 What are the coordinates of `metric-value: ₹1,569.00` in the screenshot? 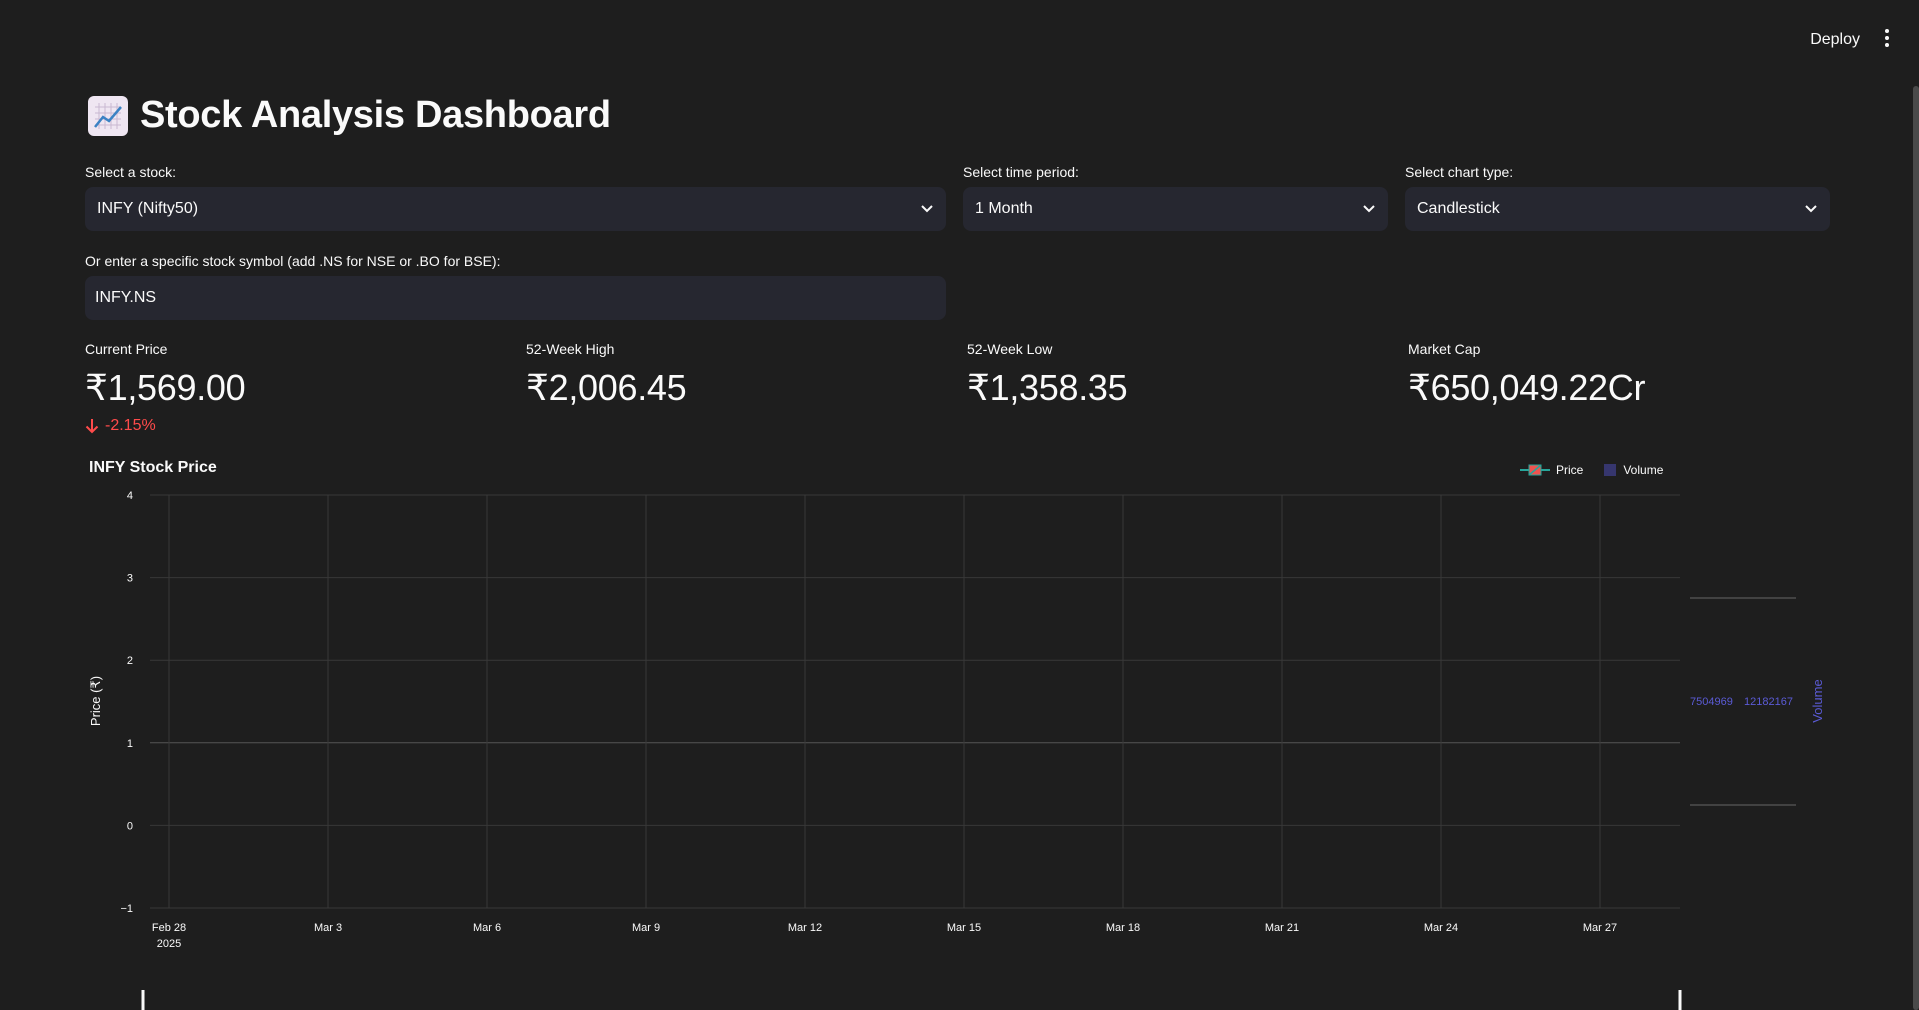 It's located at (165, 387).